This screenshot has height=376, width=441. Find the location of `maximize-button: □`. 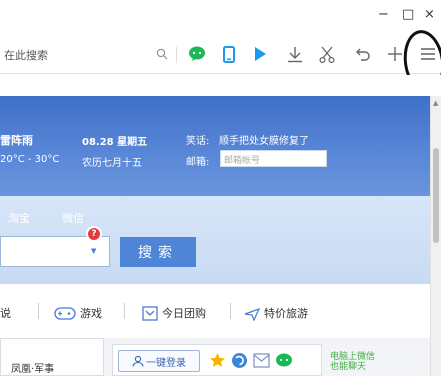

maximize-button: □ is located at coordinates (408, 15).